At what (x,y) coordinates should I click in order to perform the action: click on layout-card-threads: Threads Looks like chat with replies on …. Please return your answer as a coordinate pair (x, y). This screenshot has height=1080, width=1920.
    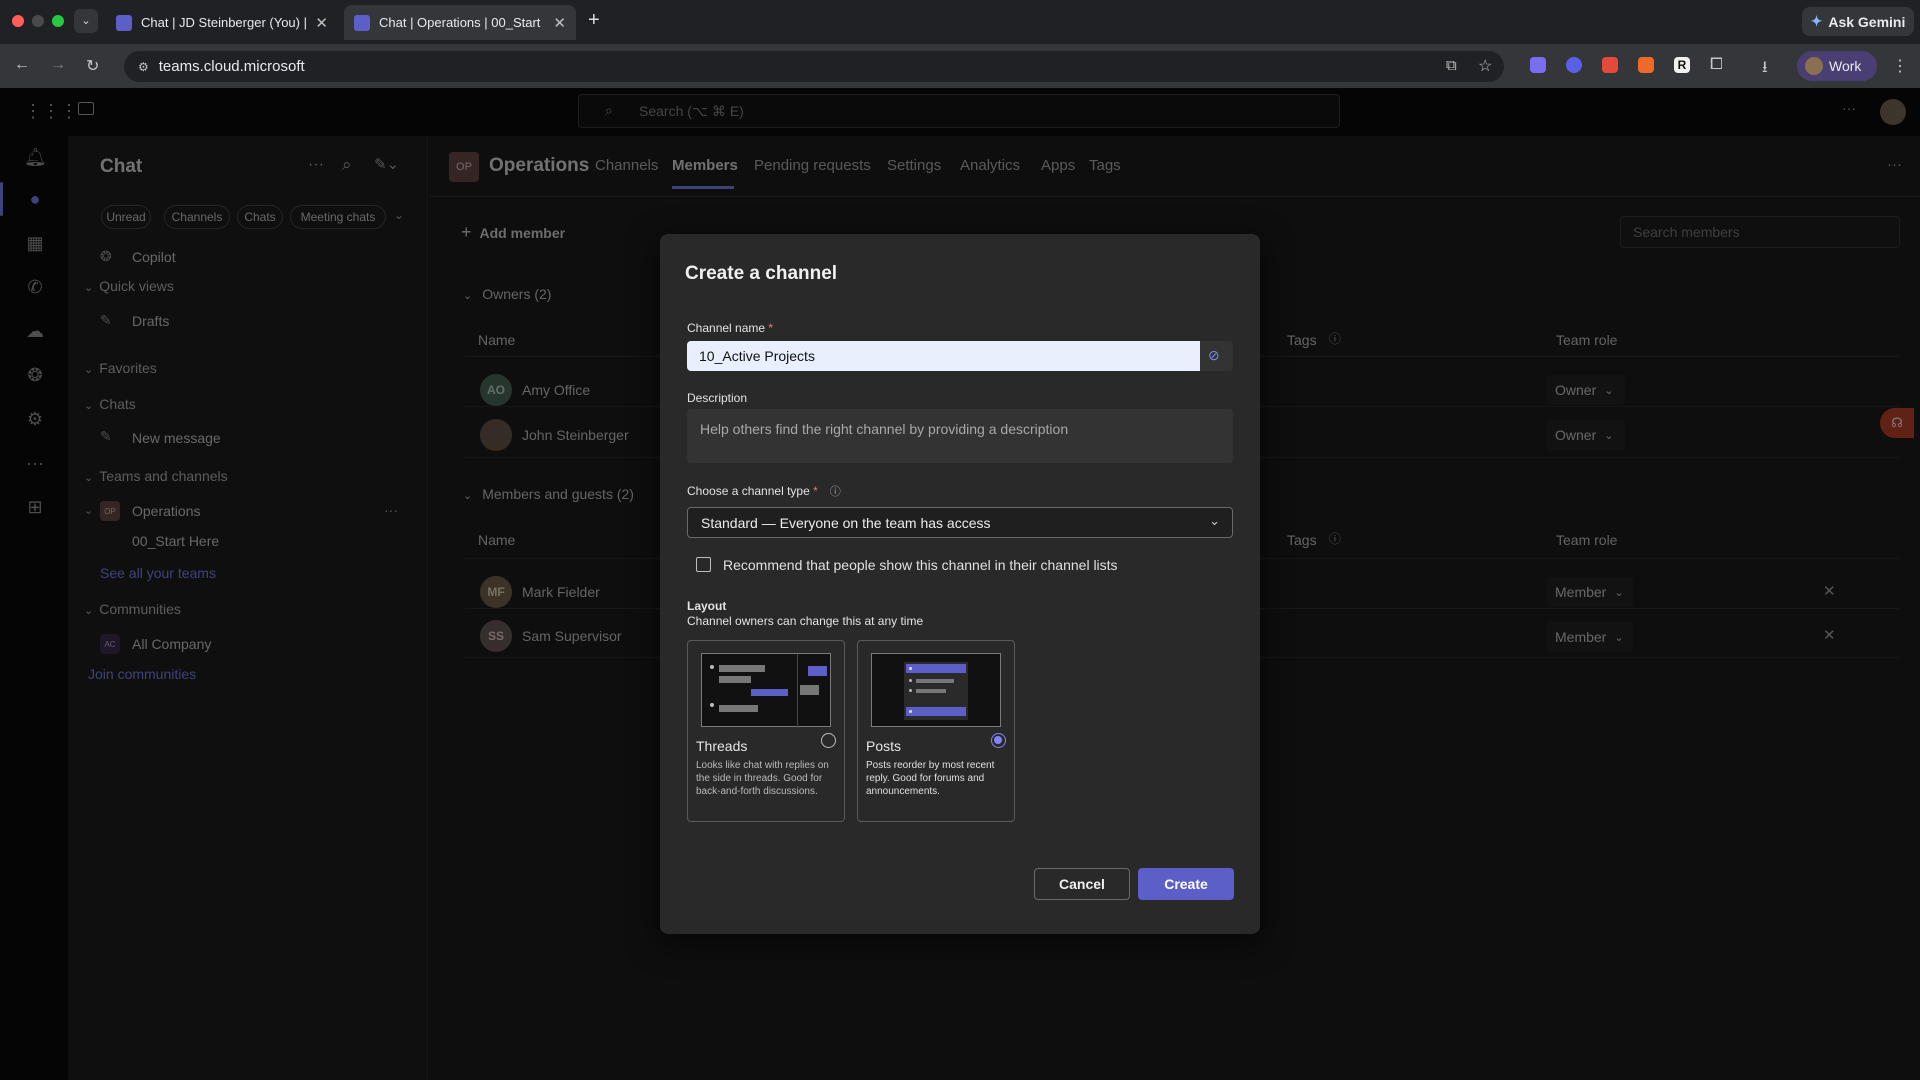
    Looking at the image, I should click on (766, 731).